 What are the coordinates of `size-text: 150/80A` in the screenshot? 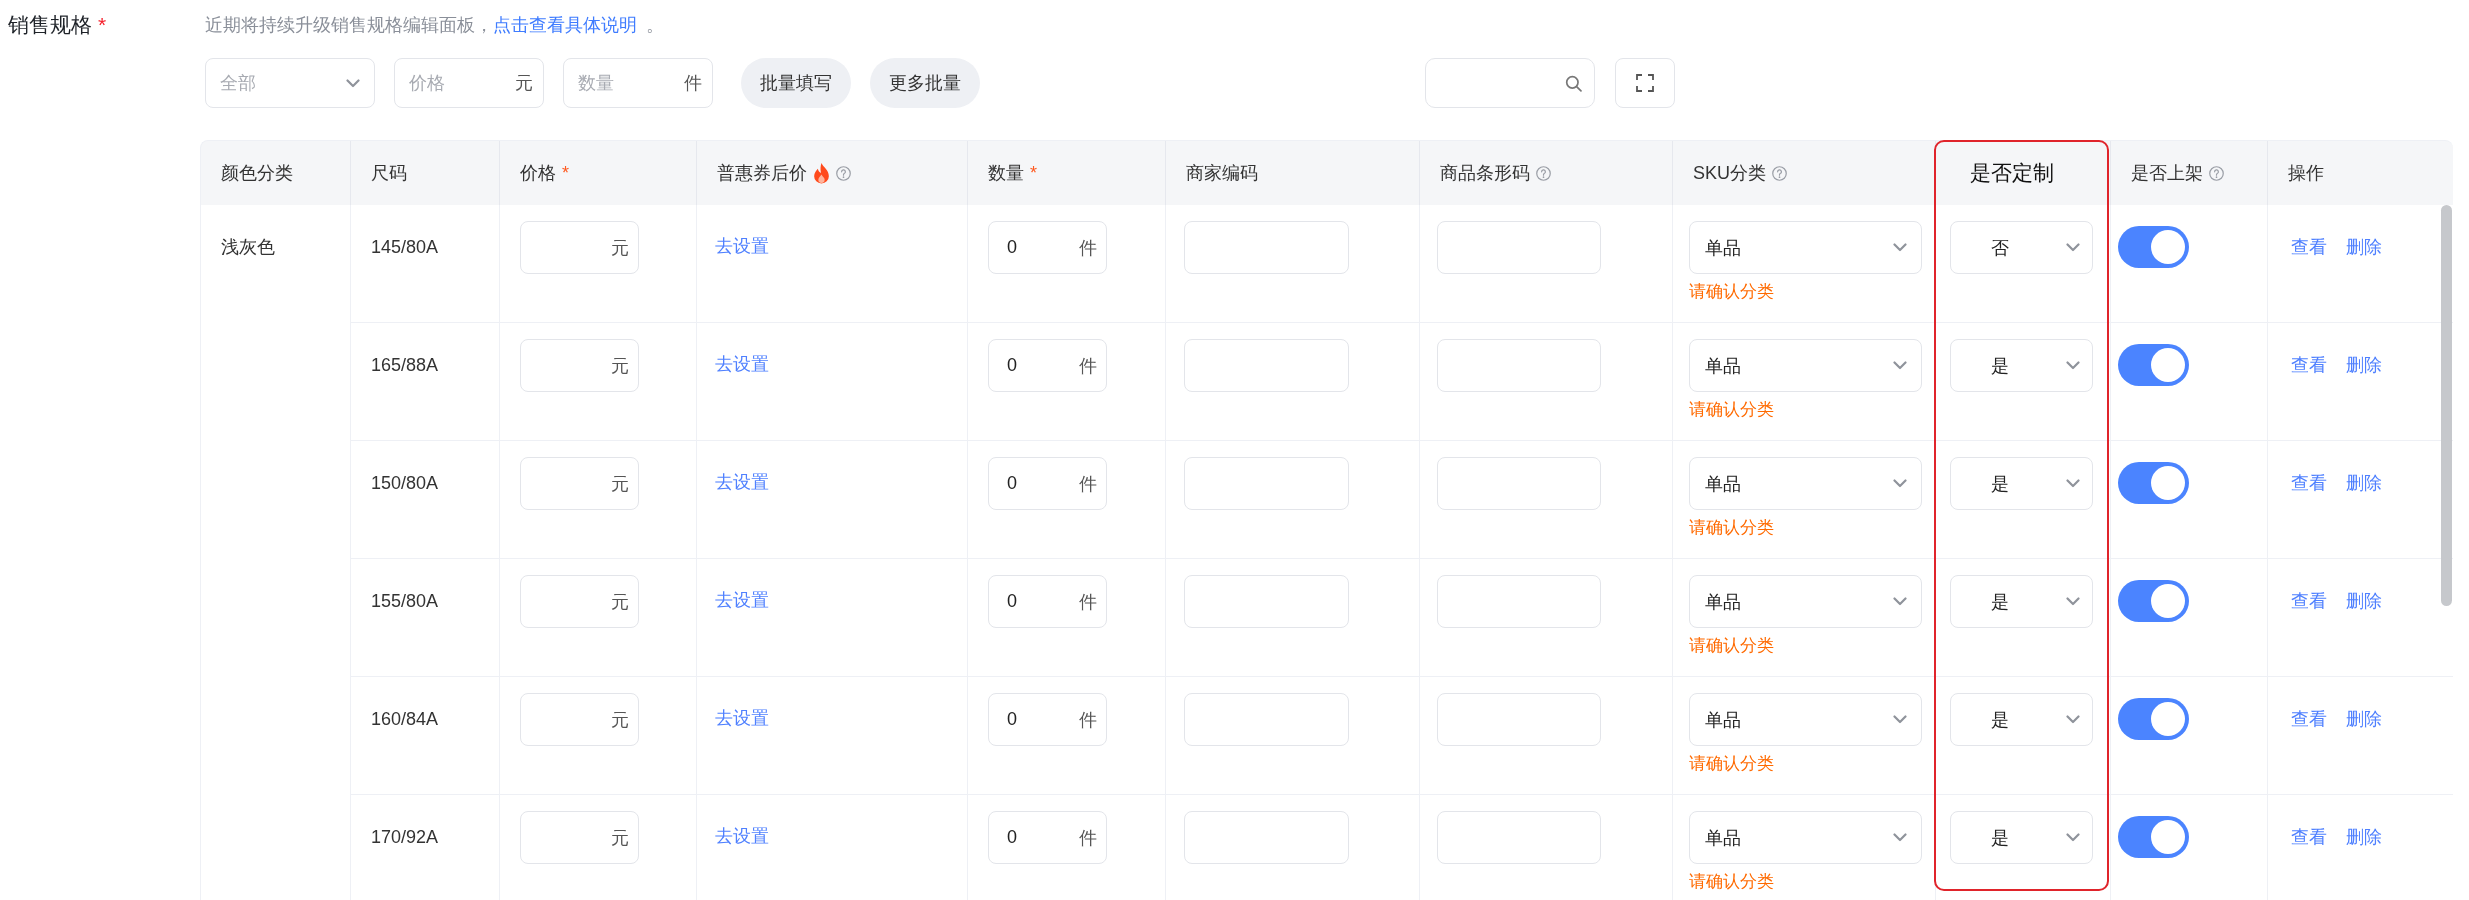 It's located at (405, 483).